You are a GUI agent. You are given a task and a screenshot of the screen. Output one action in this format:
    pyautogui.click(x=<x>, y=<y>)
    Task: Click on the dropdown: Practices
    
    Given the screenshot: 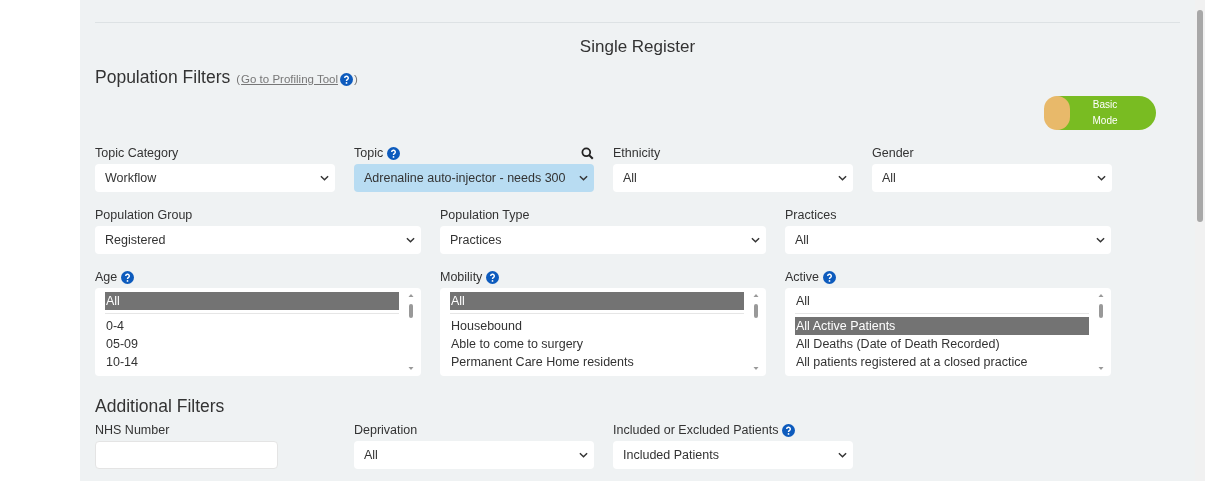 What is the action you would take?
    pyautogui.click(x=603, y=240)
    